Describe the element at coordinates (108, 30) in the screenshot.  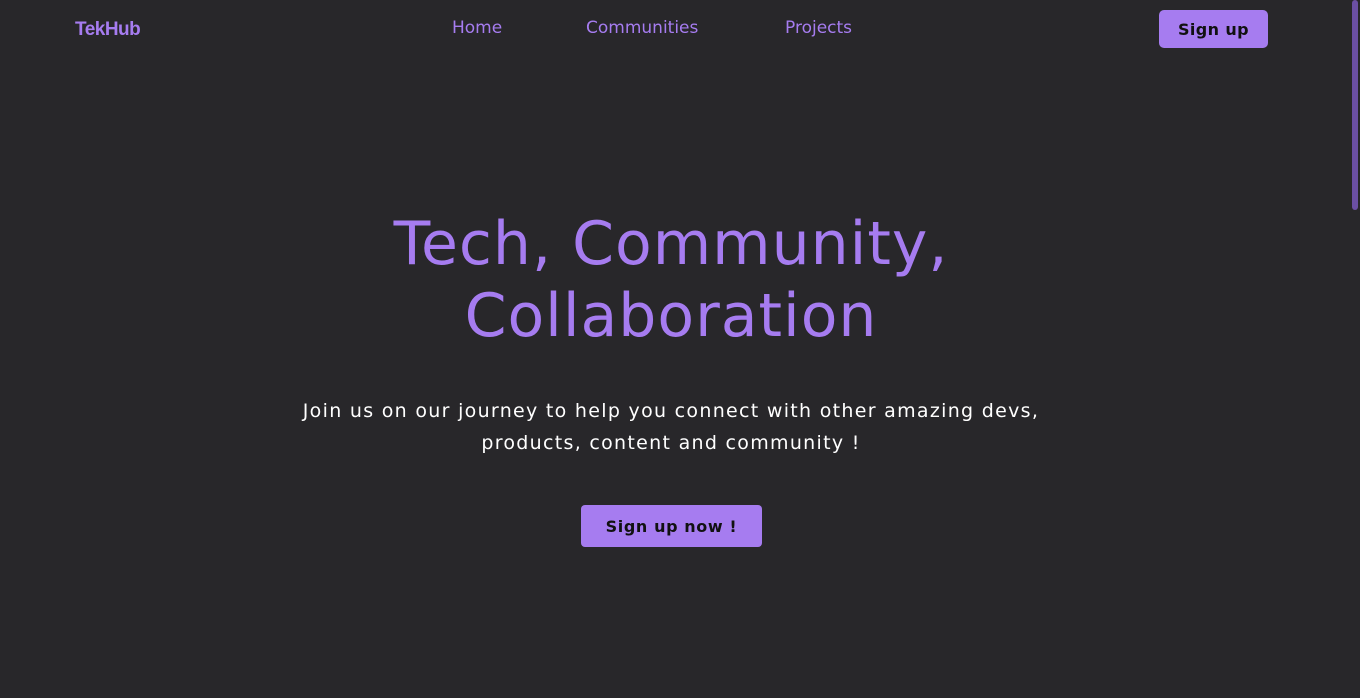
I see `logo: TekHub` at that location.